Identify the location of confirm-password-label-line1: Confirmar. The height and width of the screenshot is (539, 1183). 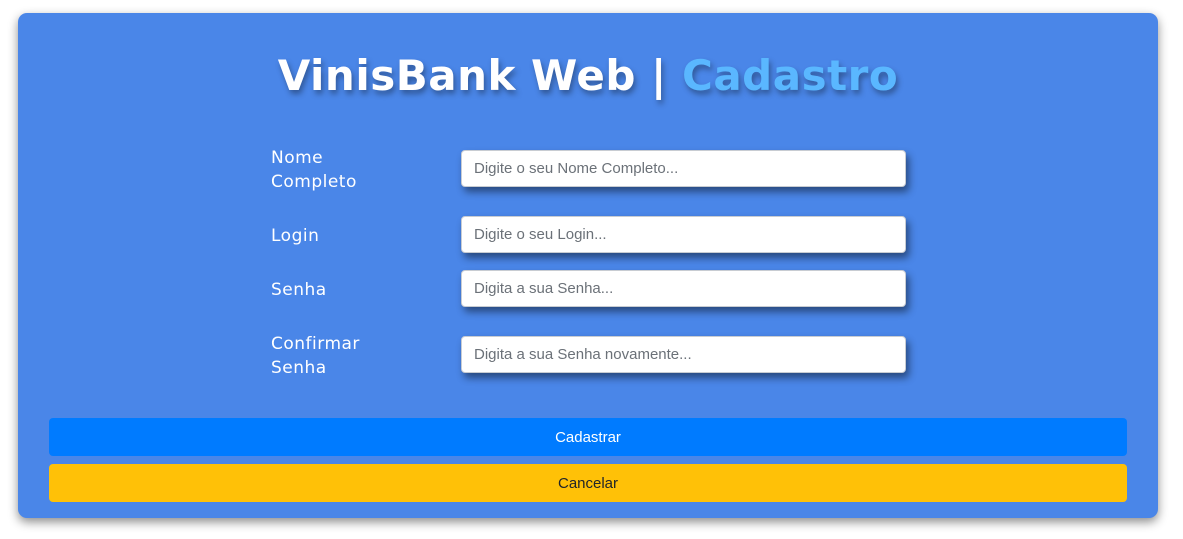
(315, 344).